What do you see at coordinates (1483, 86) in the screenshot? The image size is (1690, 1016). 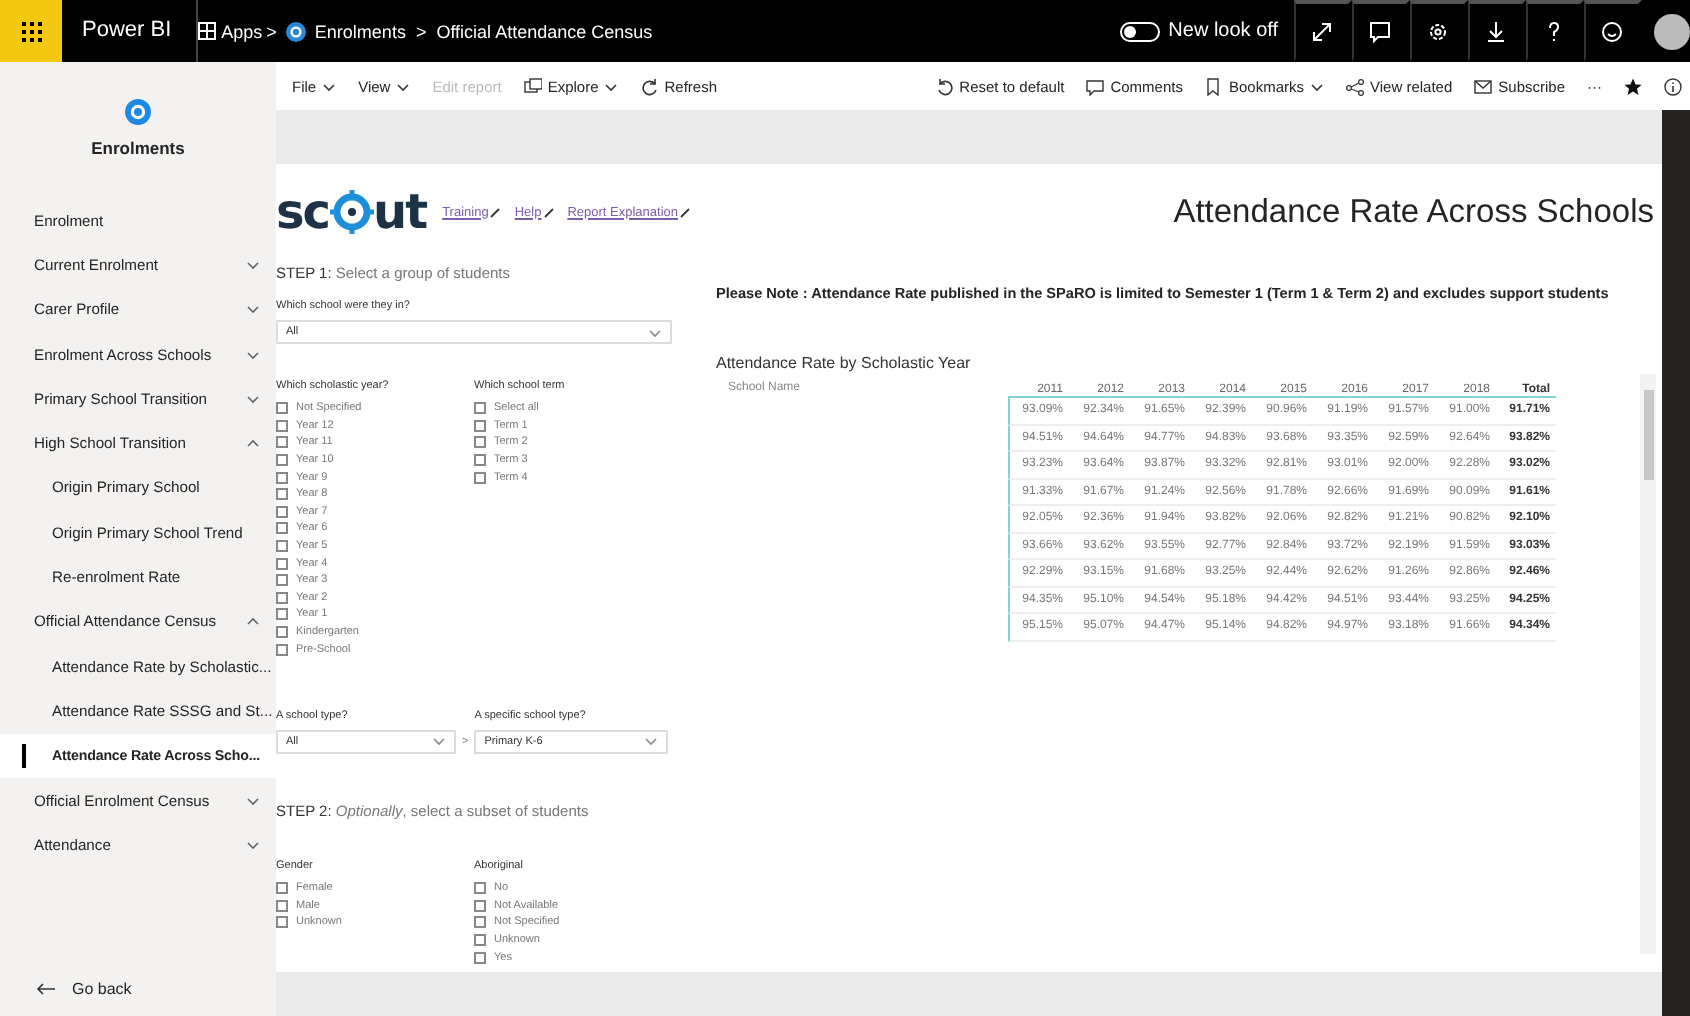 I see `mail-icon` at bounding box center [1483, 86].